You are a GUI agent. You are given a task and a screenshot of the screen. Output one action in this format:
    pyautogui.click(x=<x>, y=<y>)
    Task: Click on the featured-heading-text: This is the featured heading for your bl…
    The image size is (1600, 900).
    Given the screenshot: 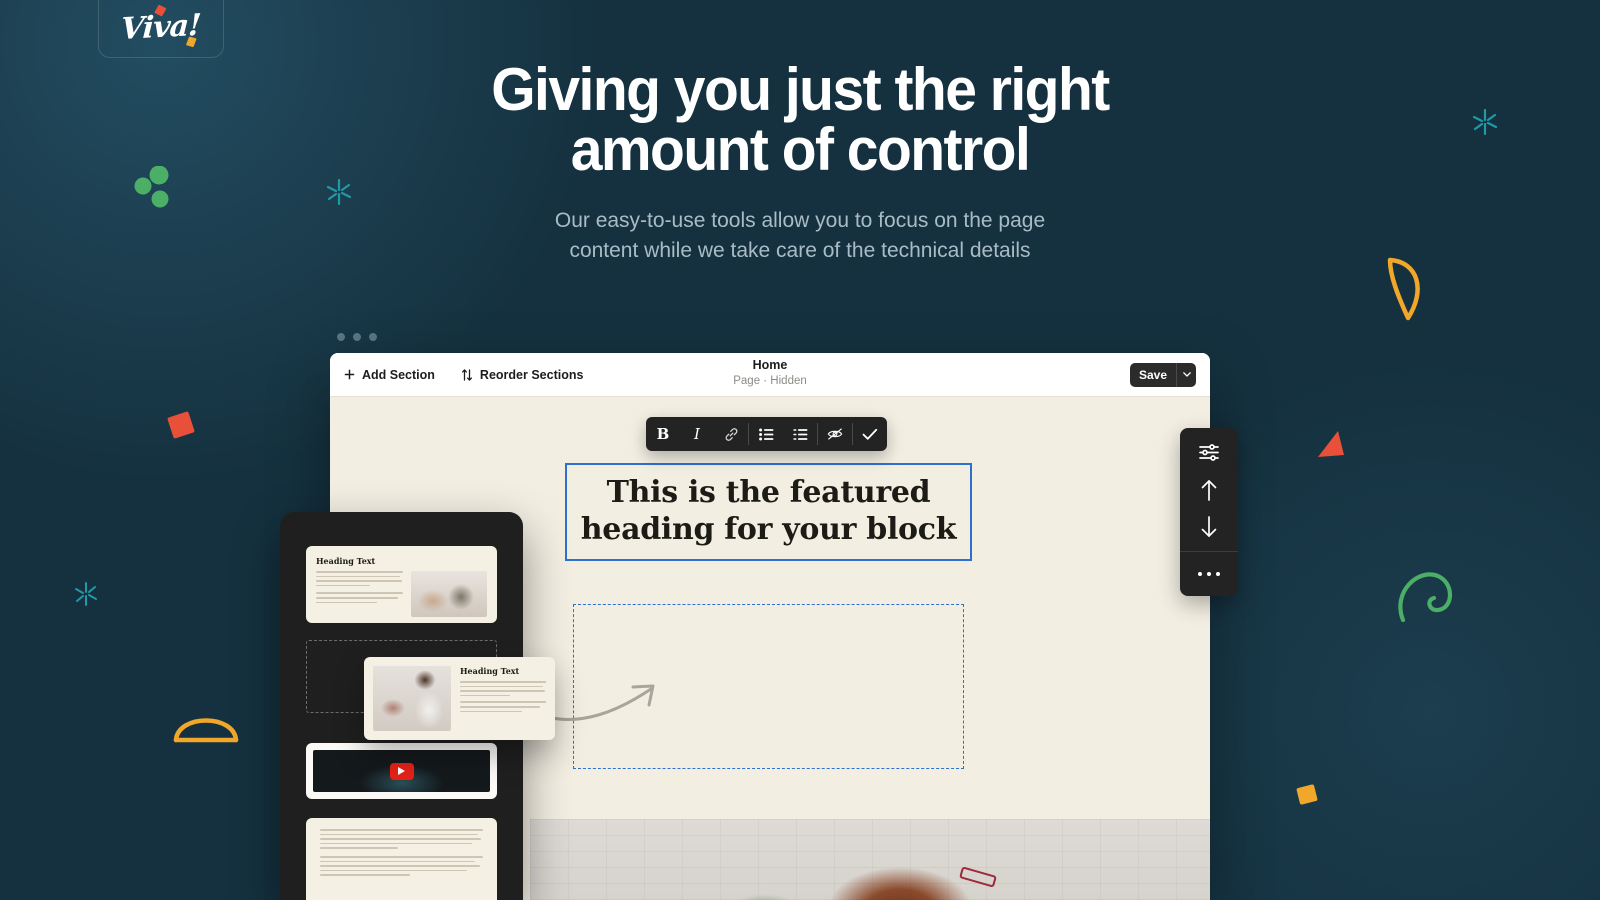 What is the action you would take?
    pyautogui.click(x=768, y=511)
    